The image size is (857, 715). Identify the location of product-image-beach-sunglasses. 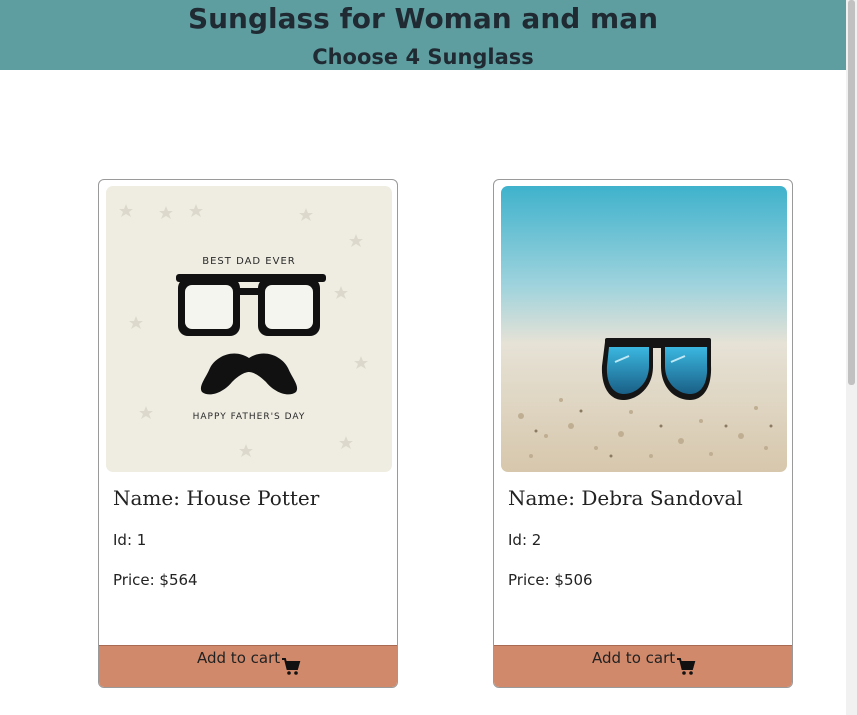
(644, 329).